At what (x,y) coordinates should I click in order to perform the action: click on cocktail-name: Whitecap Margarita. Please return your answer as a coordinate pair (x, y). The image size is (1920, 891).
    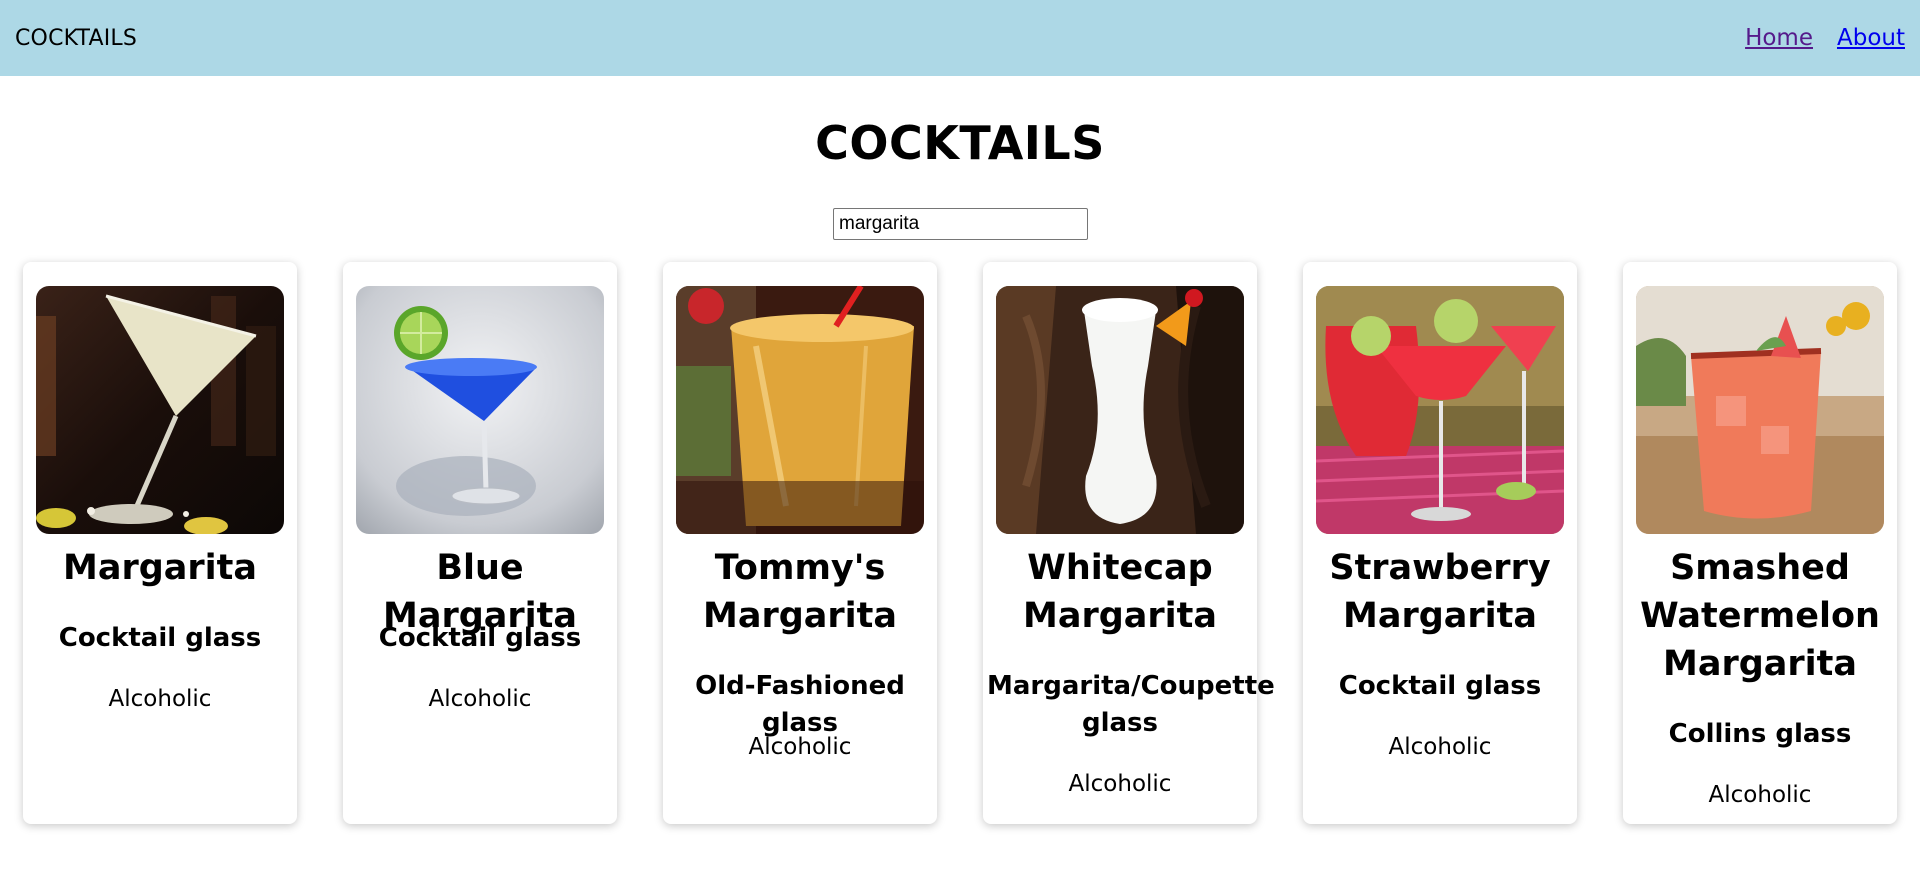
    Looking at the image, I should click on (1120, 592).